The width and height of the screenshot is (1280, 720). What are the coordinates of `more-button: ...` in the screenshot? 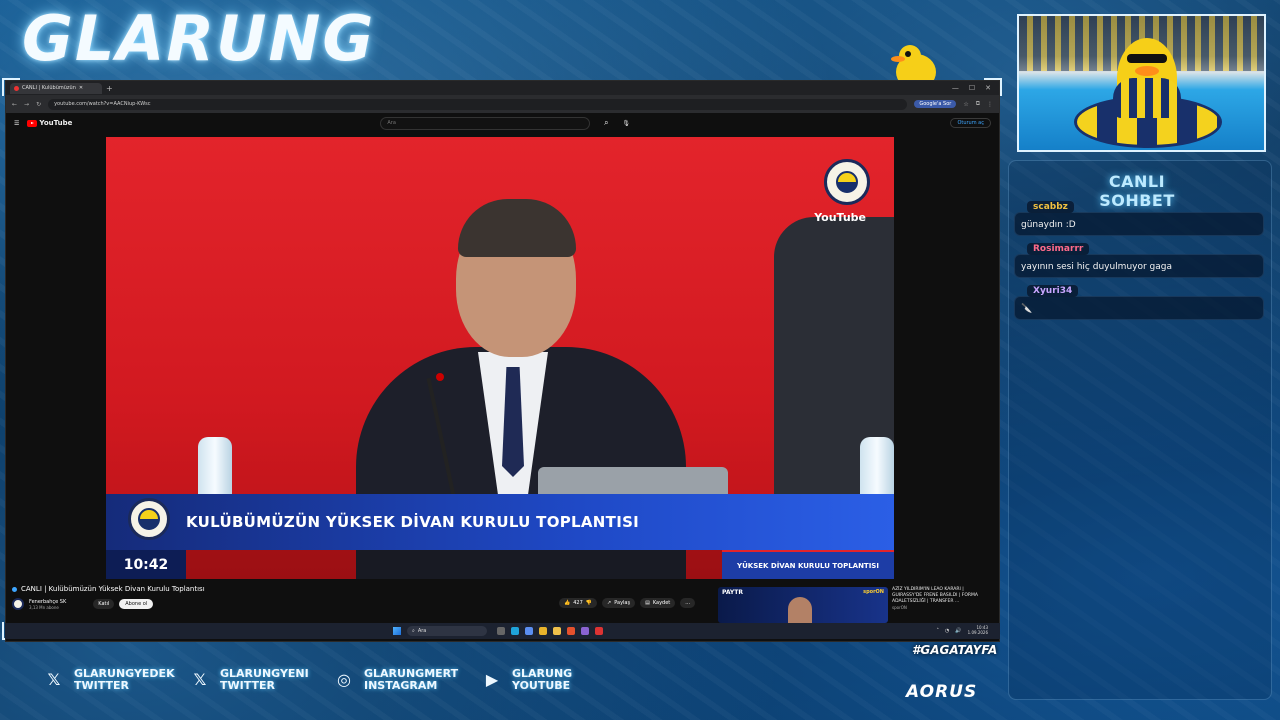 It's located at (688, 603).